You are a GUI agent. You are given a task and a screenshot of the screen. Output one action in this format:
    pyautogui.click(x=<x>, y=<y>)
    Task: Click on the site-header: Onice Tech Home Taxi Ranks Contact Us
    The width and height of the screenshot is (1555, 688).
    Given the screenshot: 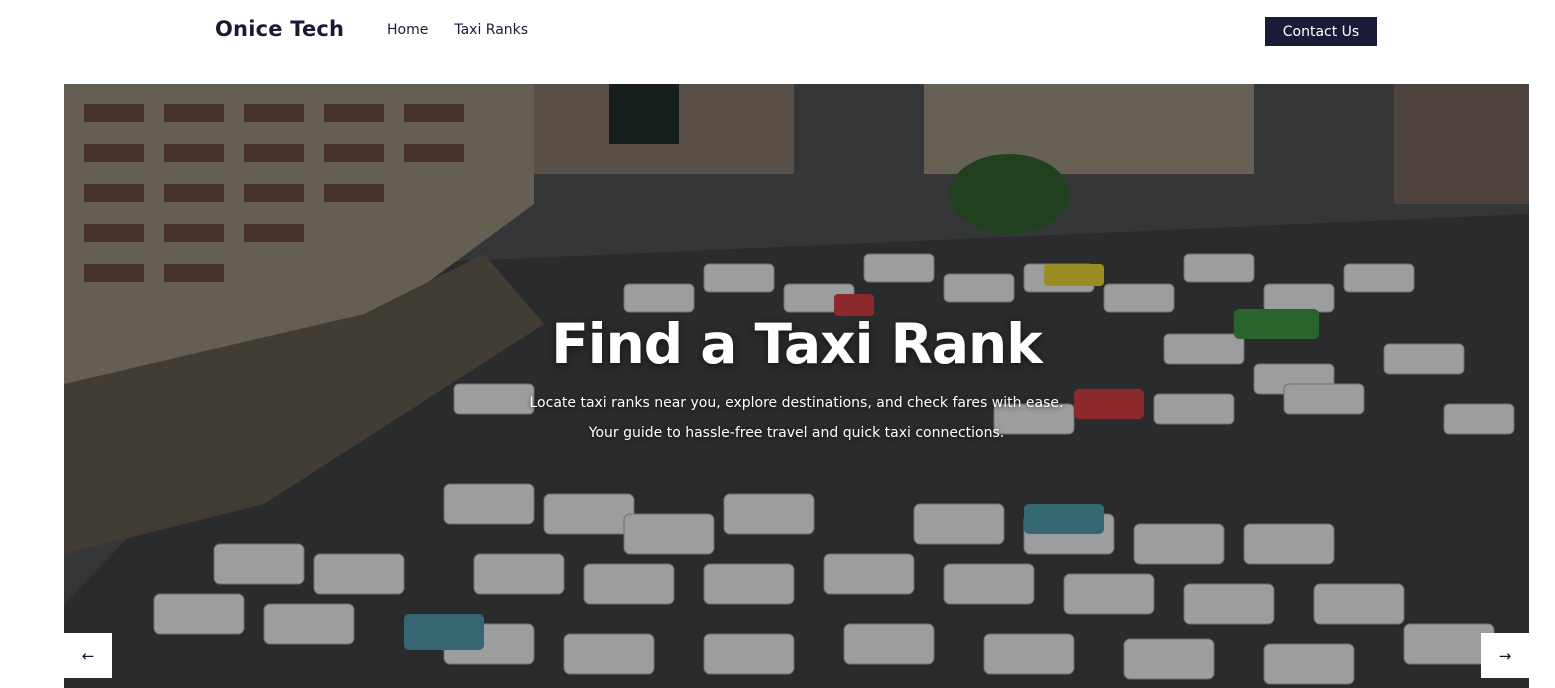 What is the action you would take?
    pyautogui.click(x=777, y=31)
    